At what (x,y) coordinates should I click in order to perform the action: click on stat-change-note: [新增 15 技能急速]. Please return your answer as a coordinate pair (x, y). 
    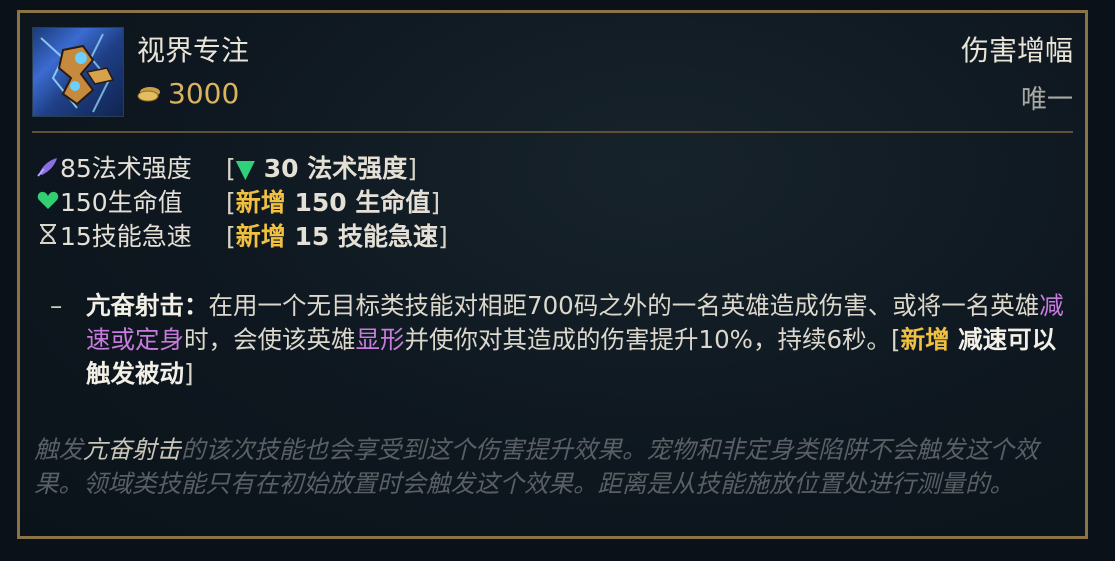
    Looking at the image, I should click on (337, 235).